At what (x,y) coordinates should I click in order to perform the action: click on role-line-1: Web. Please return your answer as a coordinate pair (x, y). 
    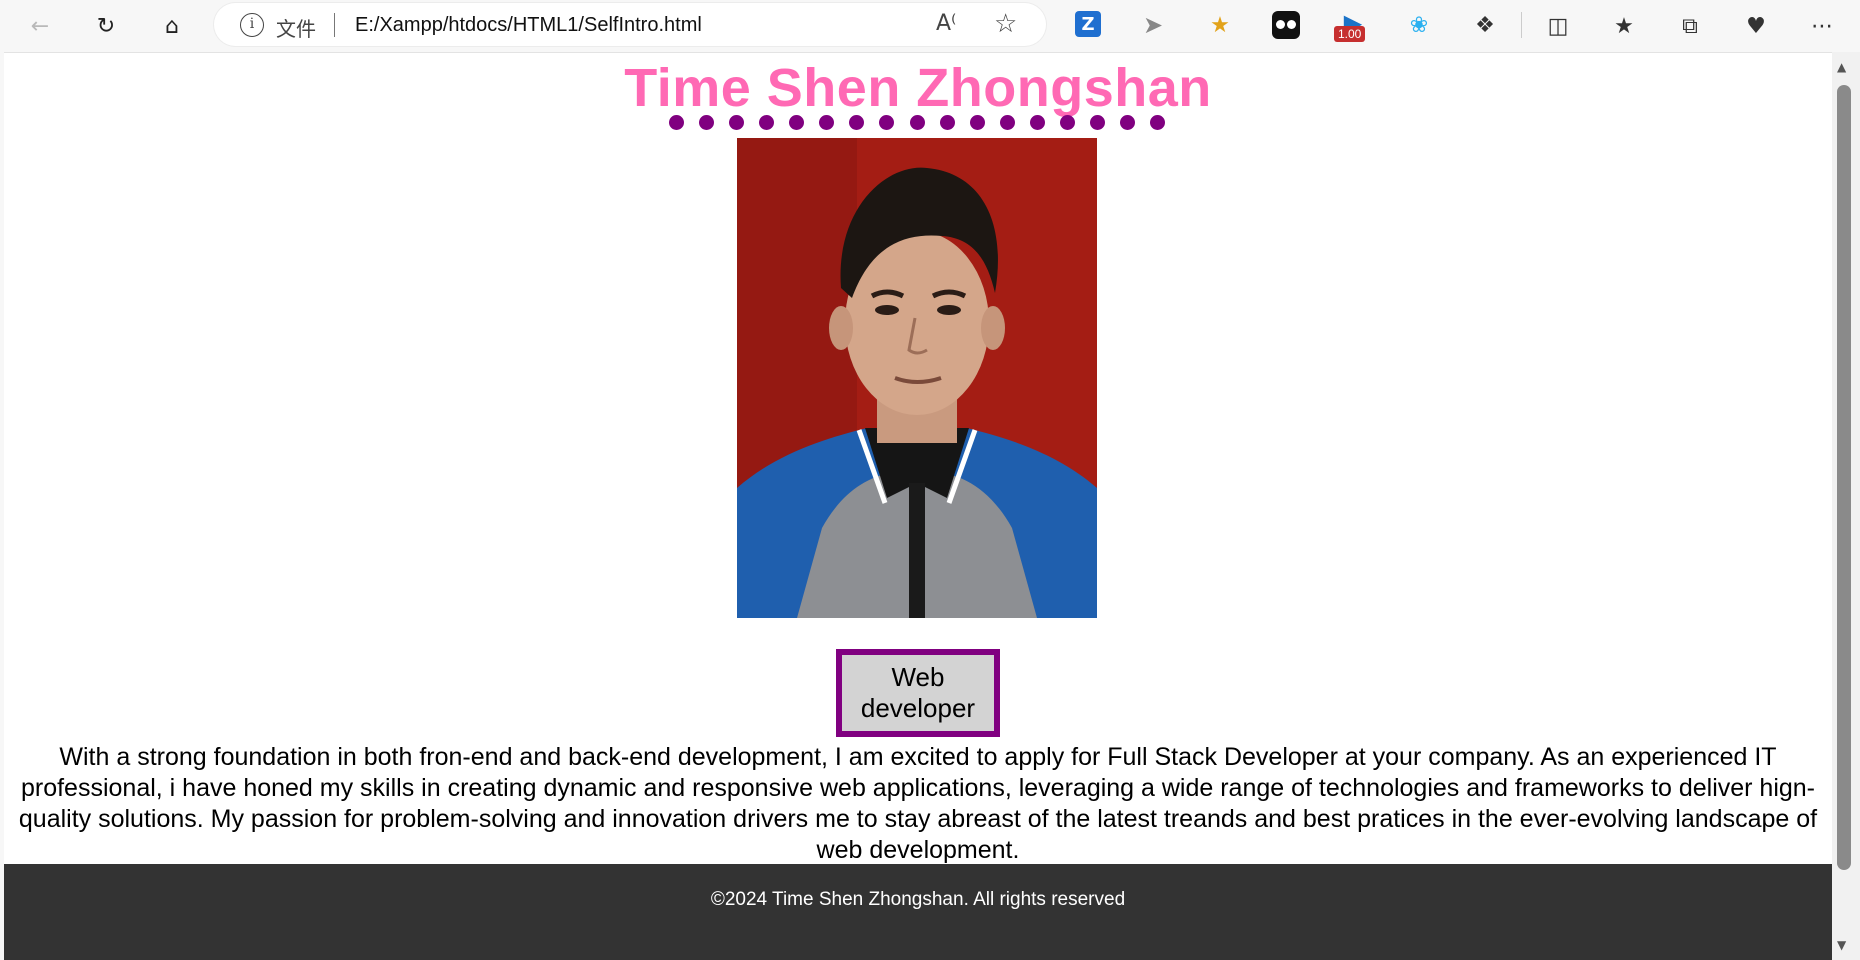
    Looking at the image, I should click on (918, 677).